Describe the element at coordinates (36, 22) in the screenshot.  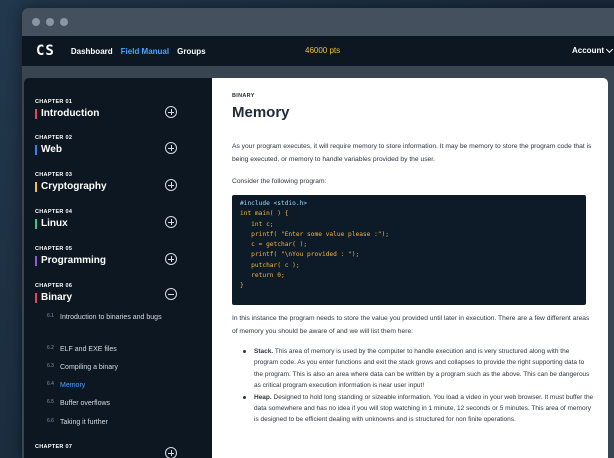
I see `window-close-dot` at that location.